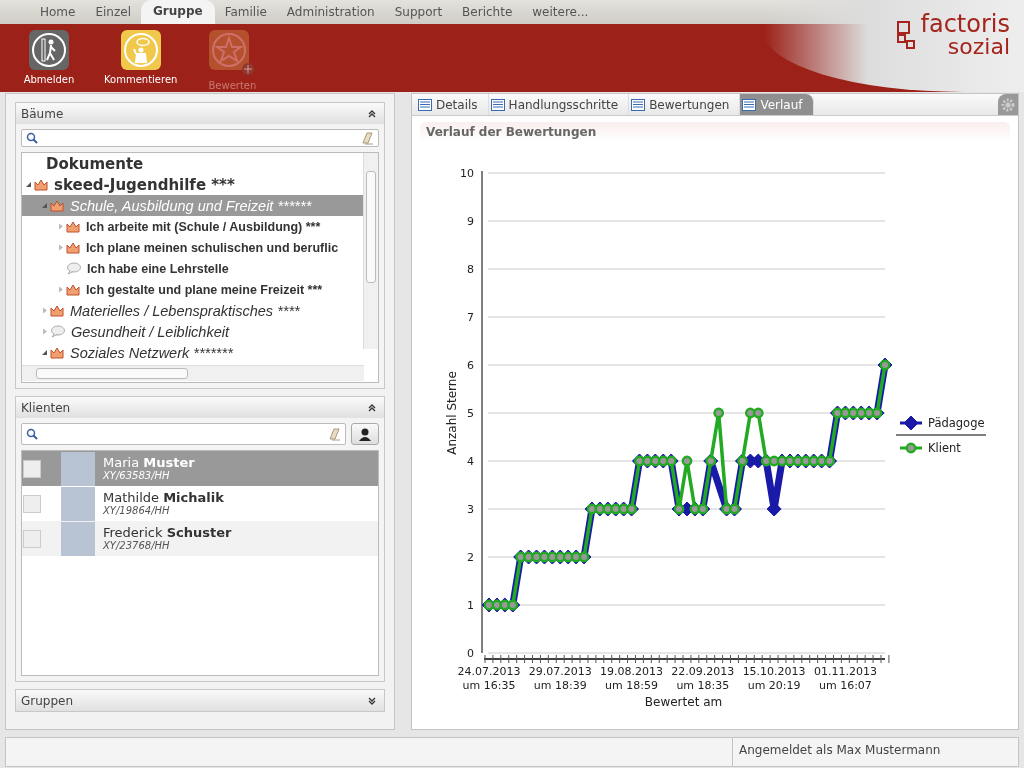  I want to click on y-tick-label: 4, so click(470, 461).